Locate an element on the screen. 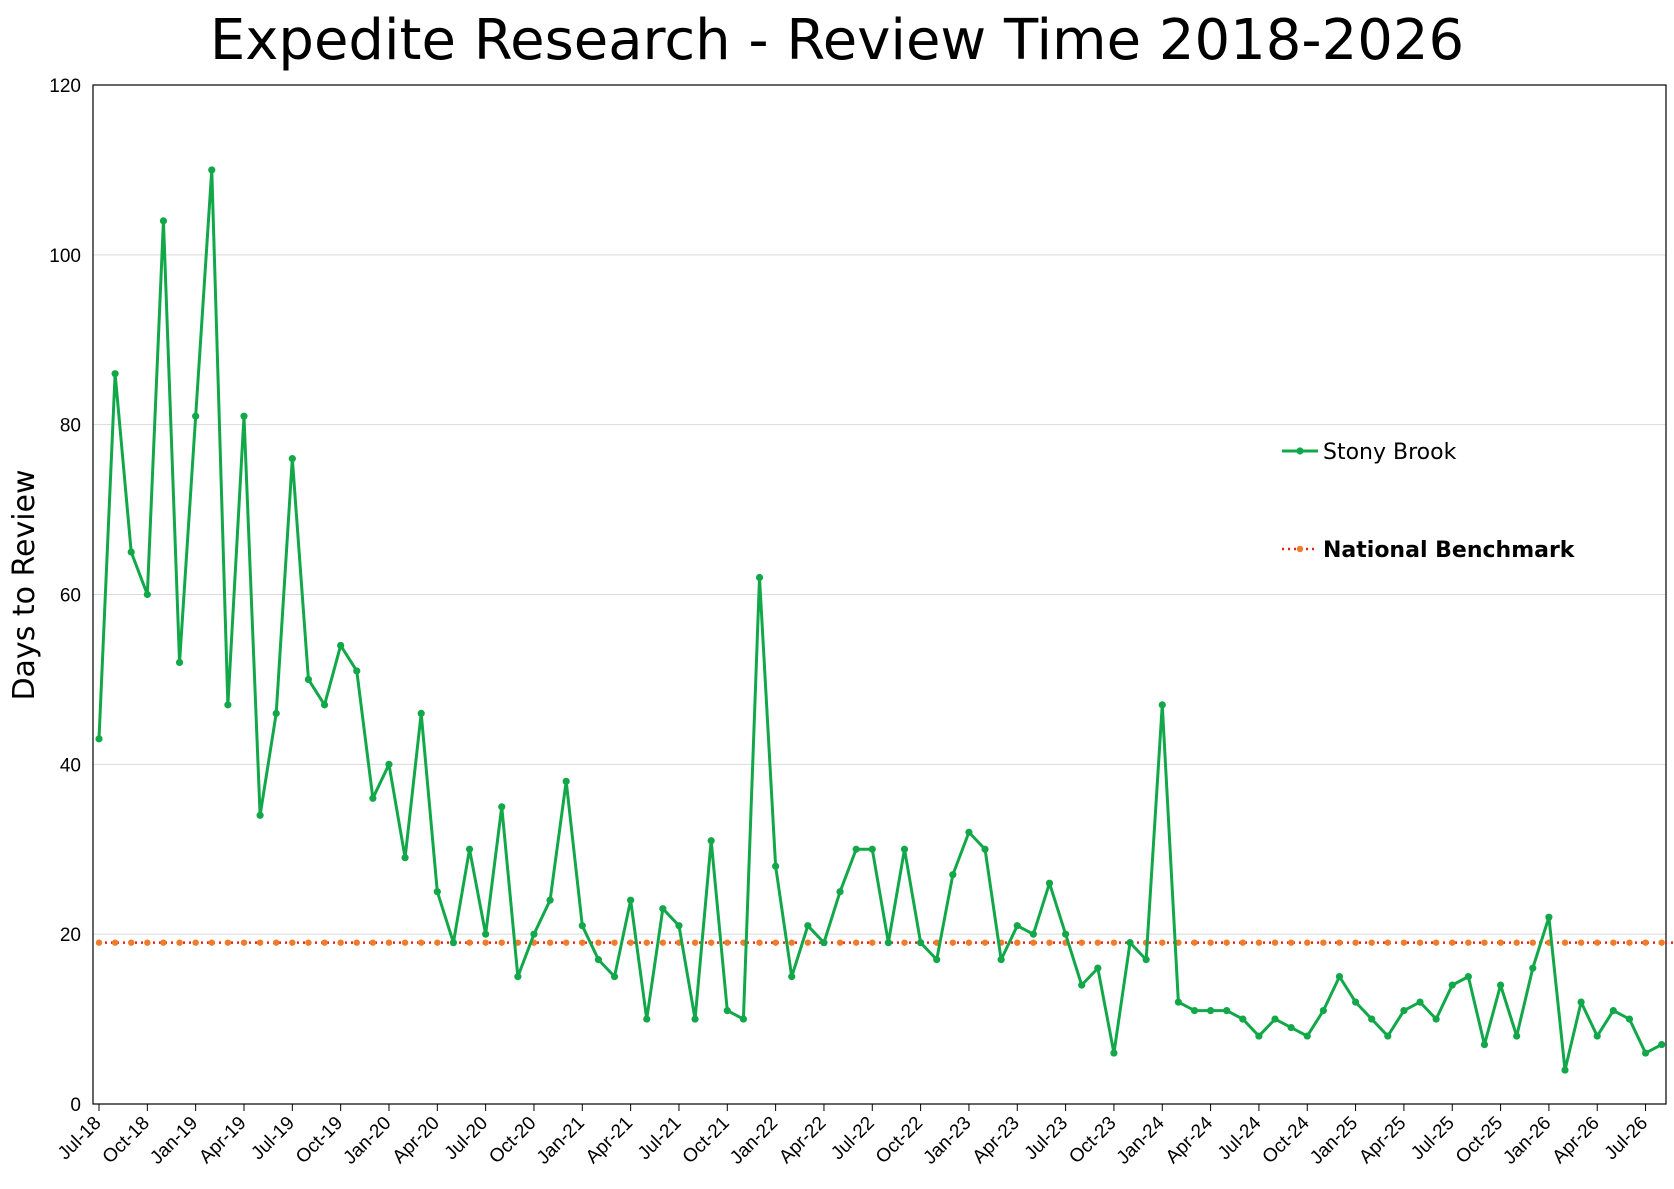 This screenshot has height=1189, width=1674. x-tick-label: Oct-18 is located at coordinates (126, 1140).